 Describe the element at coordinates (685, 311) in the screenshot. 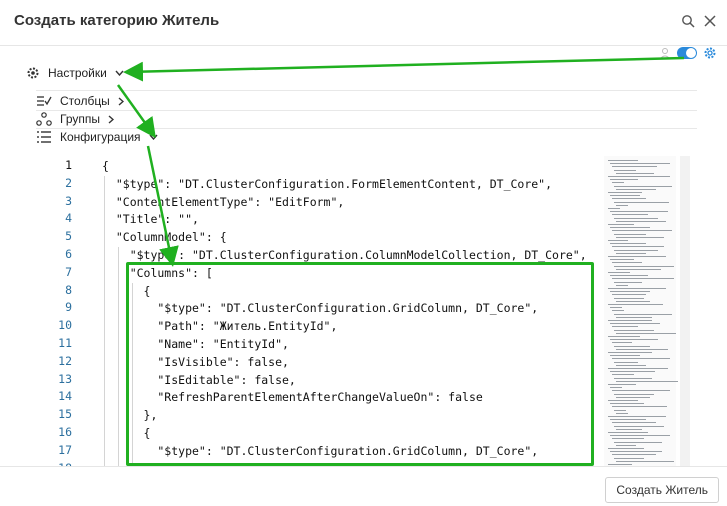

I see `editor-scrollbar` at that location.